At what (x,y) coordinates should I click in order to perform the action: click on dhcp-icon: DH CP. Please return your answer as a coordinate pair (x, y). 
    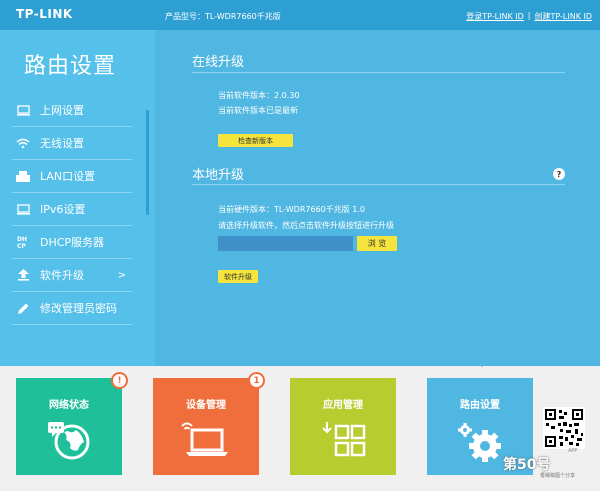
    Looking at the image, I should click on (23, 242).